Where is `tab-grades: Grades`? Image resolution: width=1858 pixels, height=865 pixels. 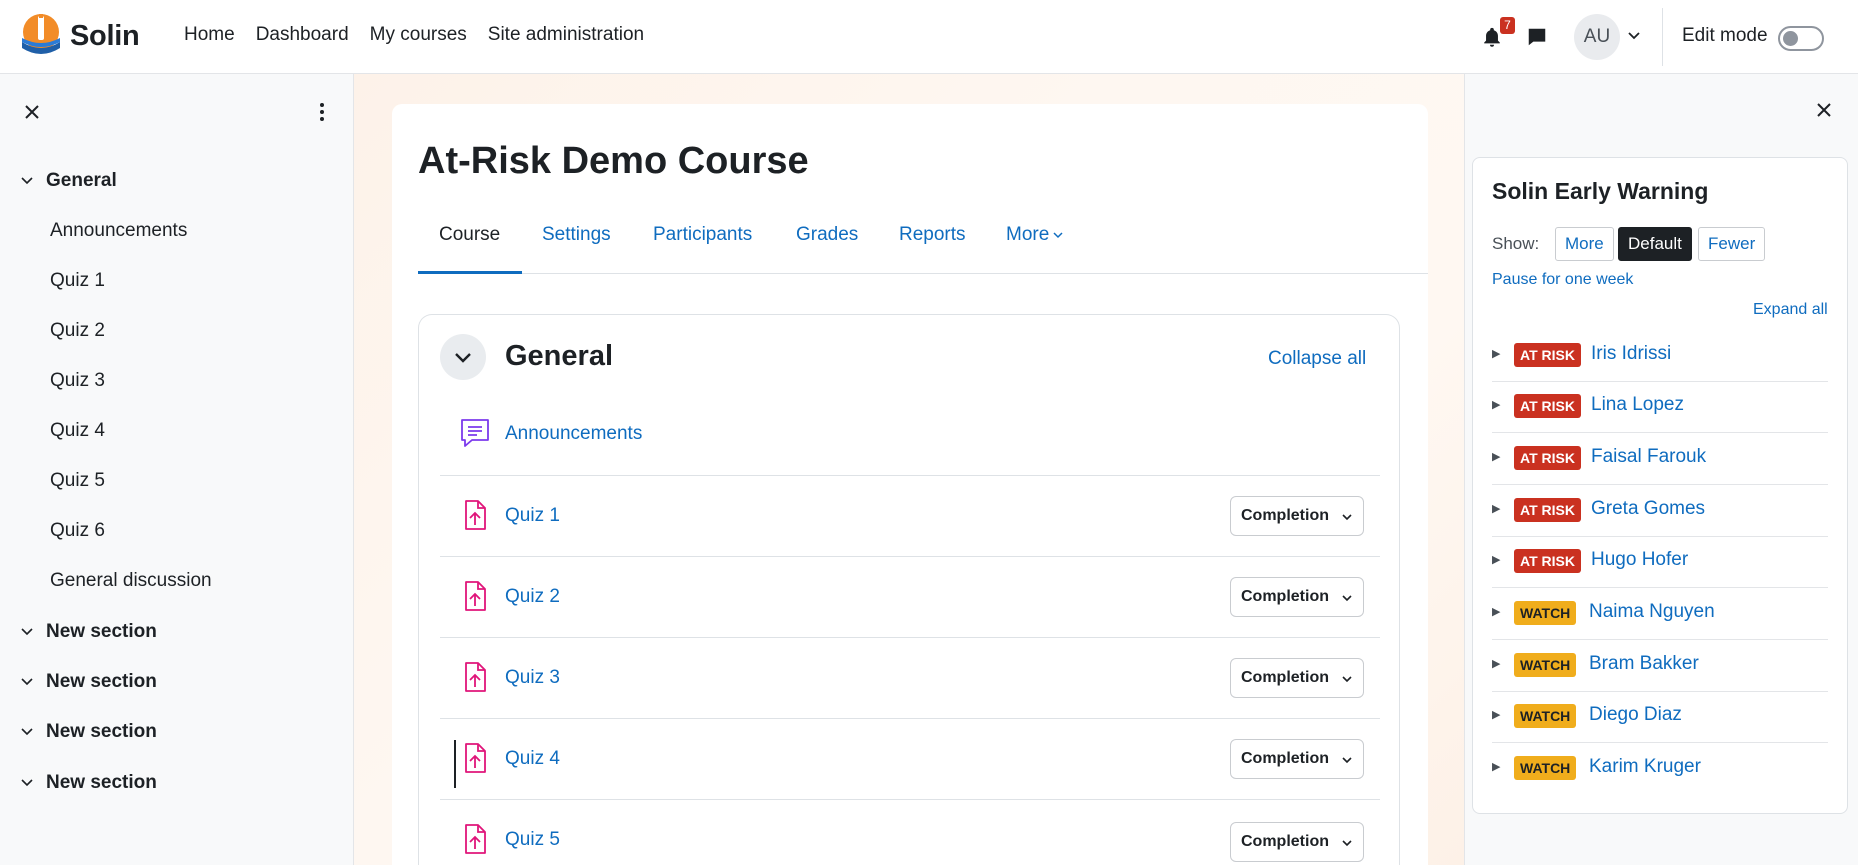
tab-grades: Grades is located at coordinates (827, 235).